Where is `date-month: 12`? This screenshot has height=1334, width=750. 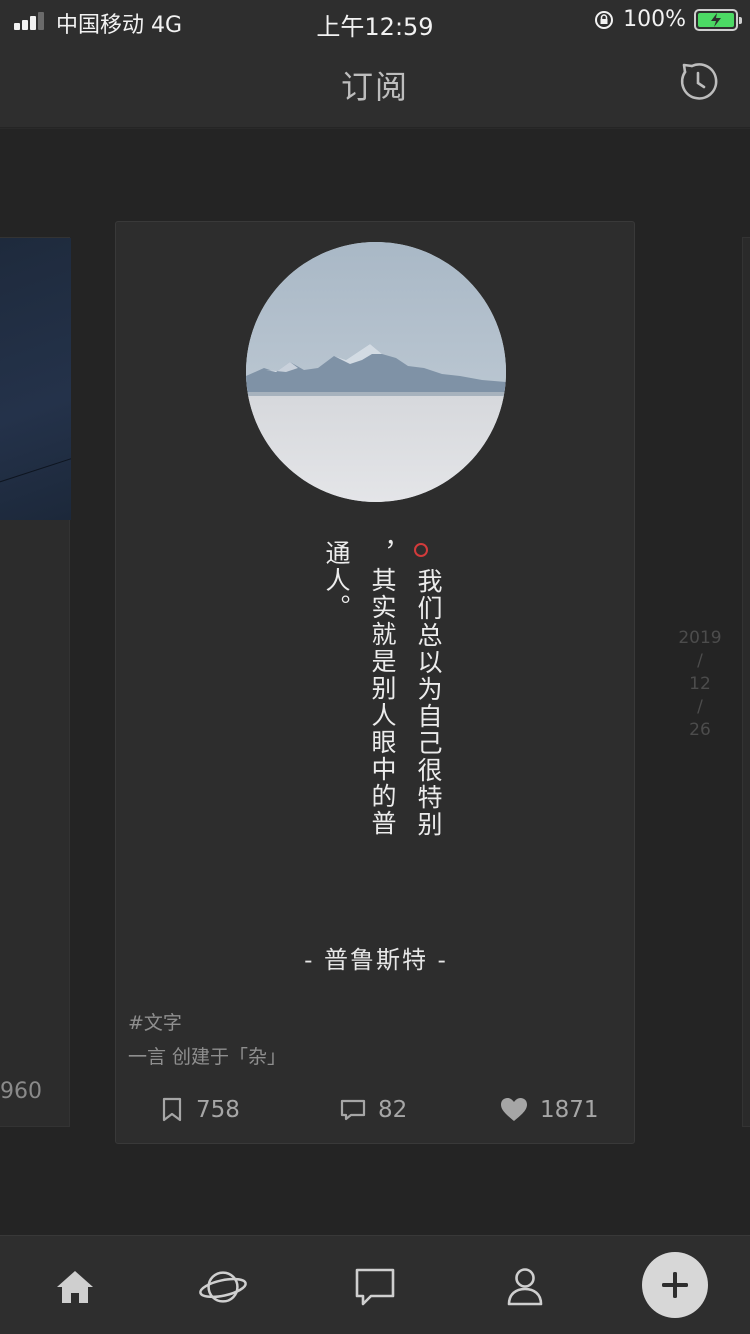
date-month: 12 is located at coordinates (700, 684).